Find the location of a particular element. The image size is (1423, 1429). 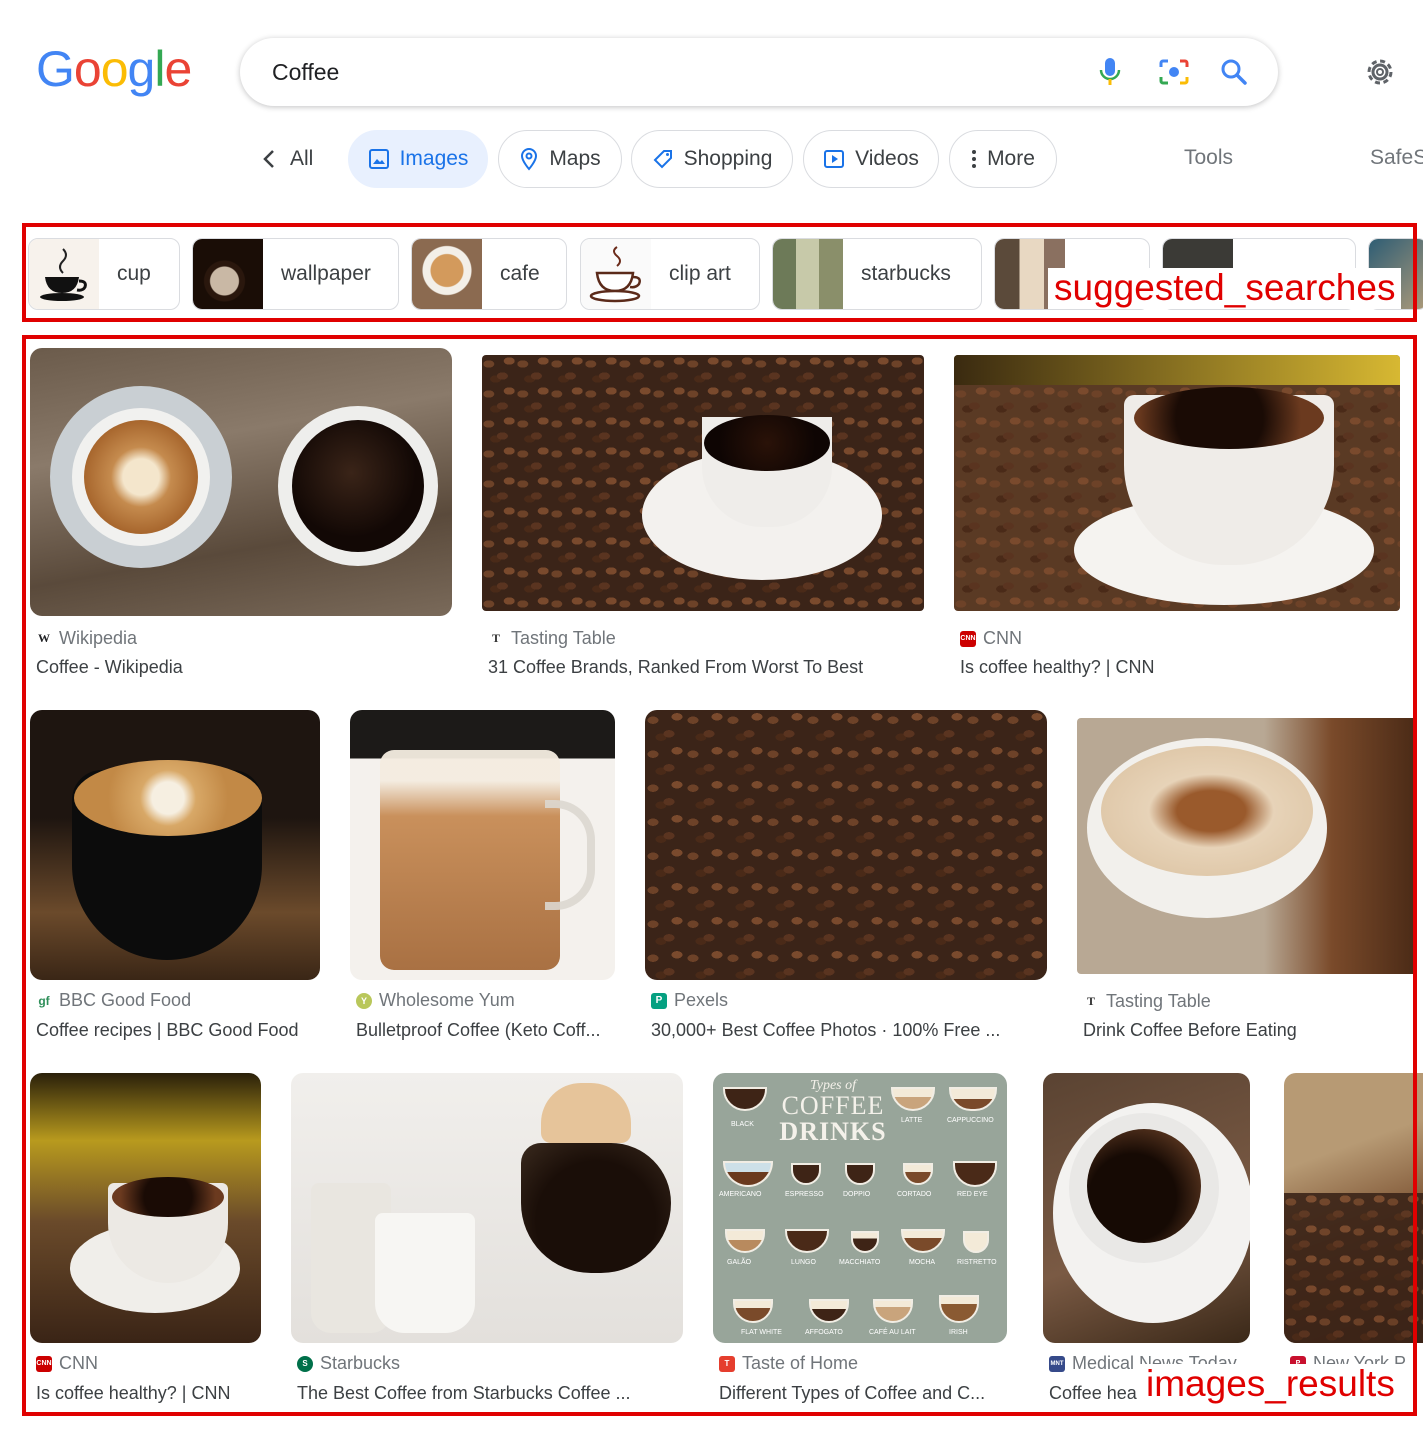

search-icon is located at coordinates (1234, 72).